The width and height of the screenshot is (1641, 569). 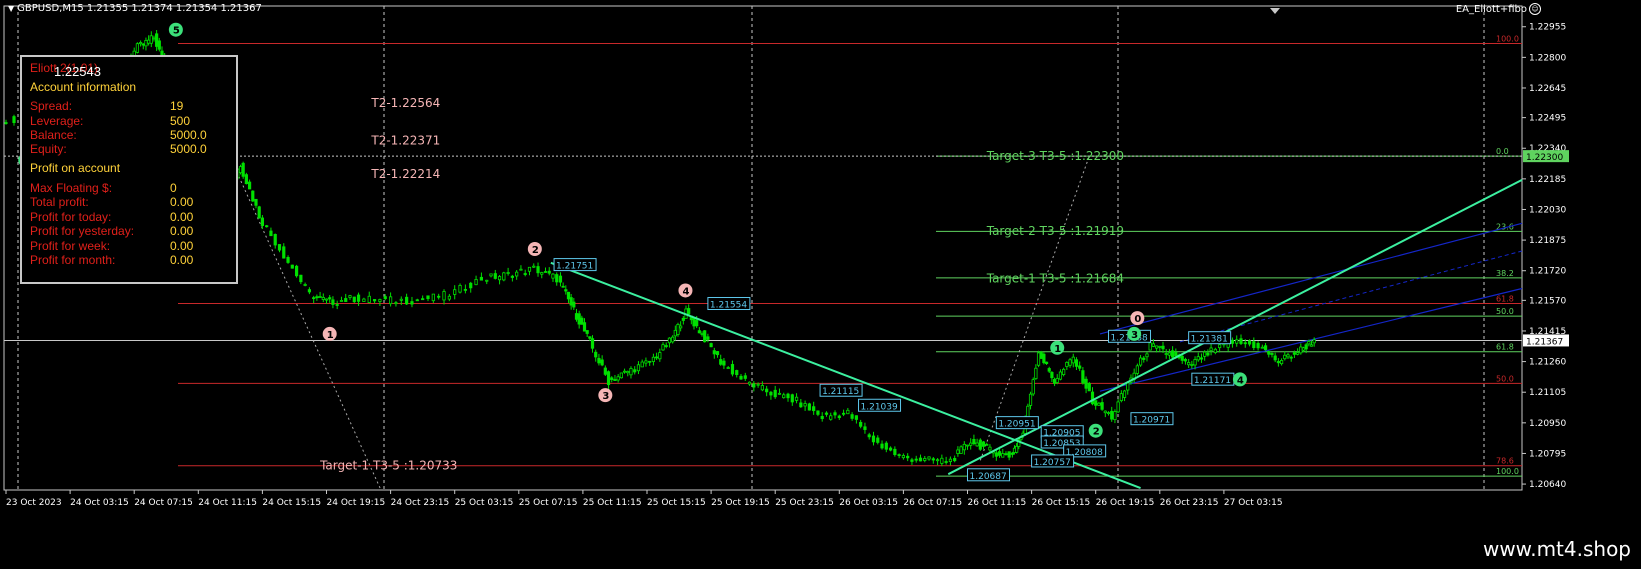 What do you see at coordinates (176, 31) in the screenshot?
I see `wave-marker-label-0: 5` at bounding box center [176, 31].